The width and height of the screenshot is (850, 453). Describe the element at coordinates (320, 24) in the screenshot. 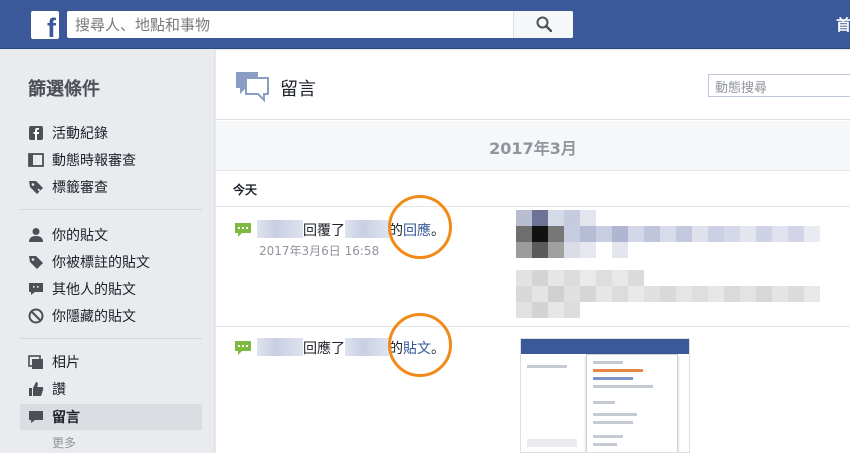

I see `search-input: 搜尋人、地點和事物` at that location.